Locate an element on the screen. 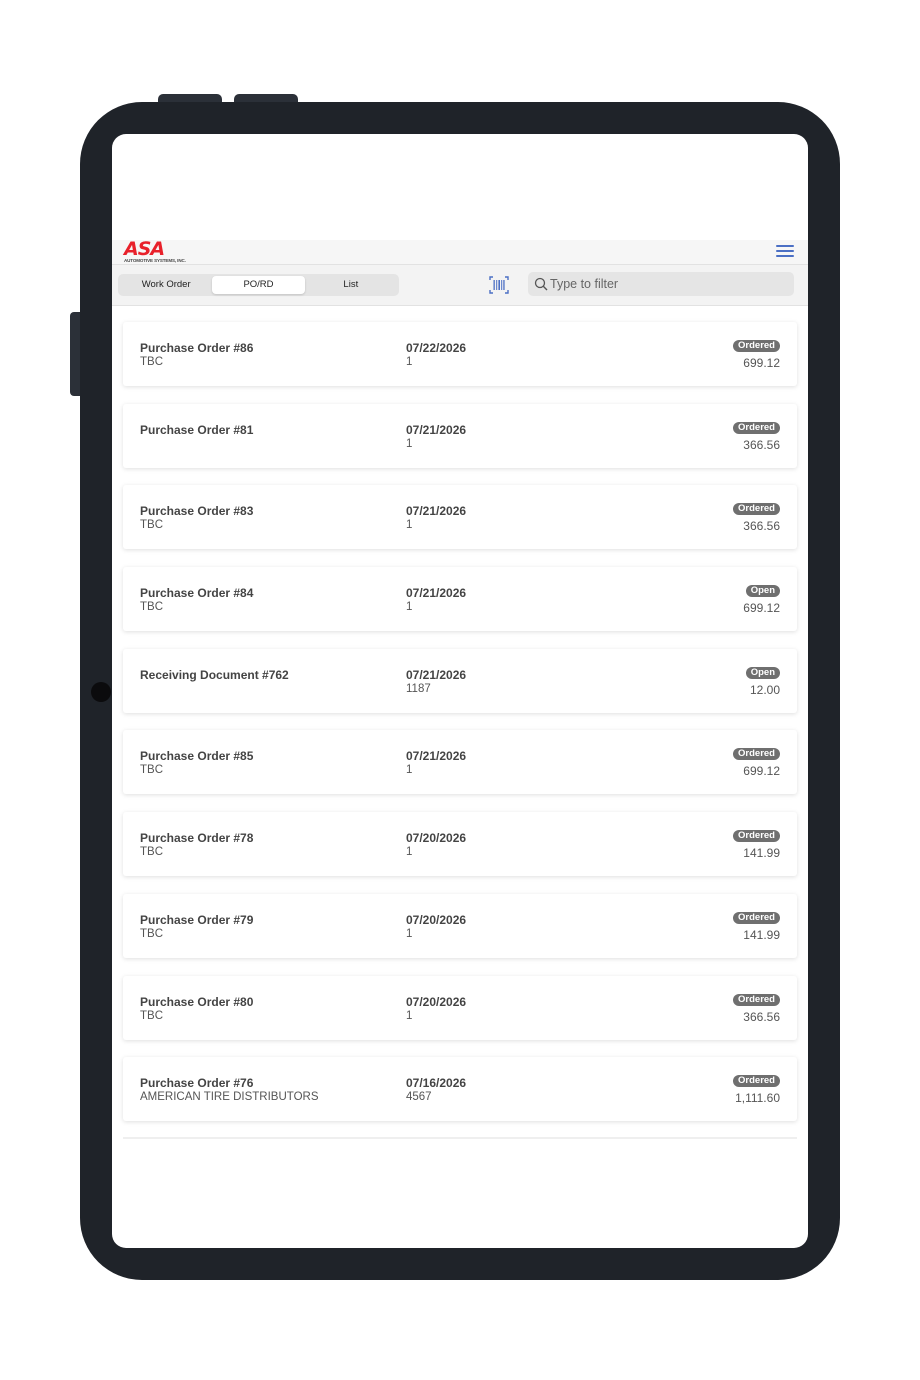  tab-work-order: Work Order is located at coordinates (166, 285).